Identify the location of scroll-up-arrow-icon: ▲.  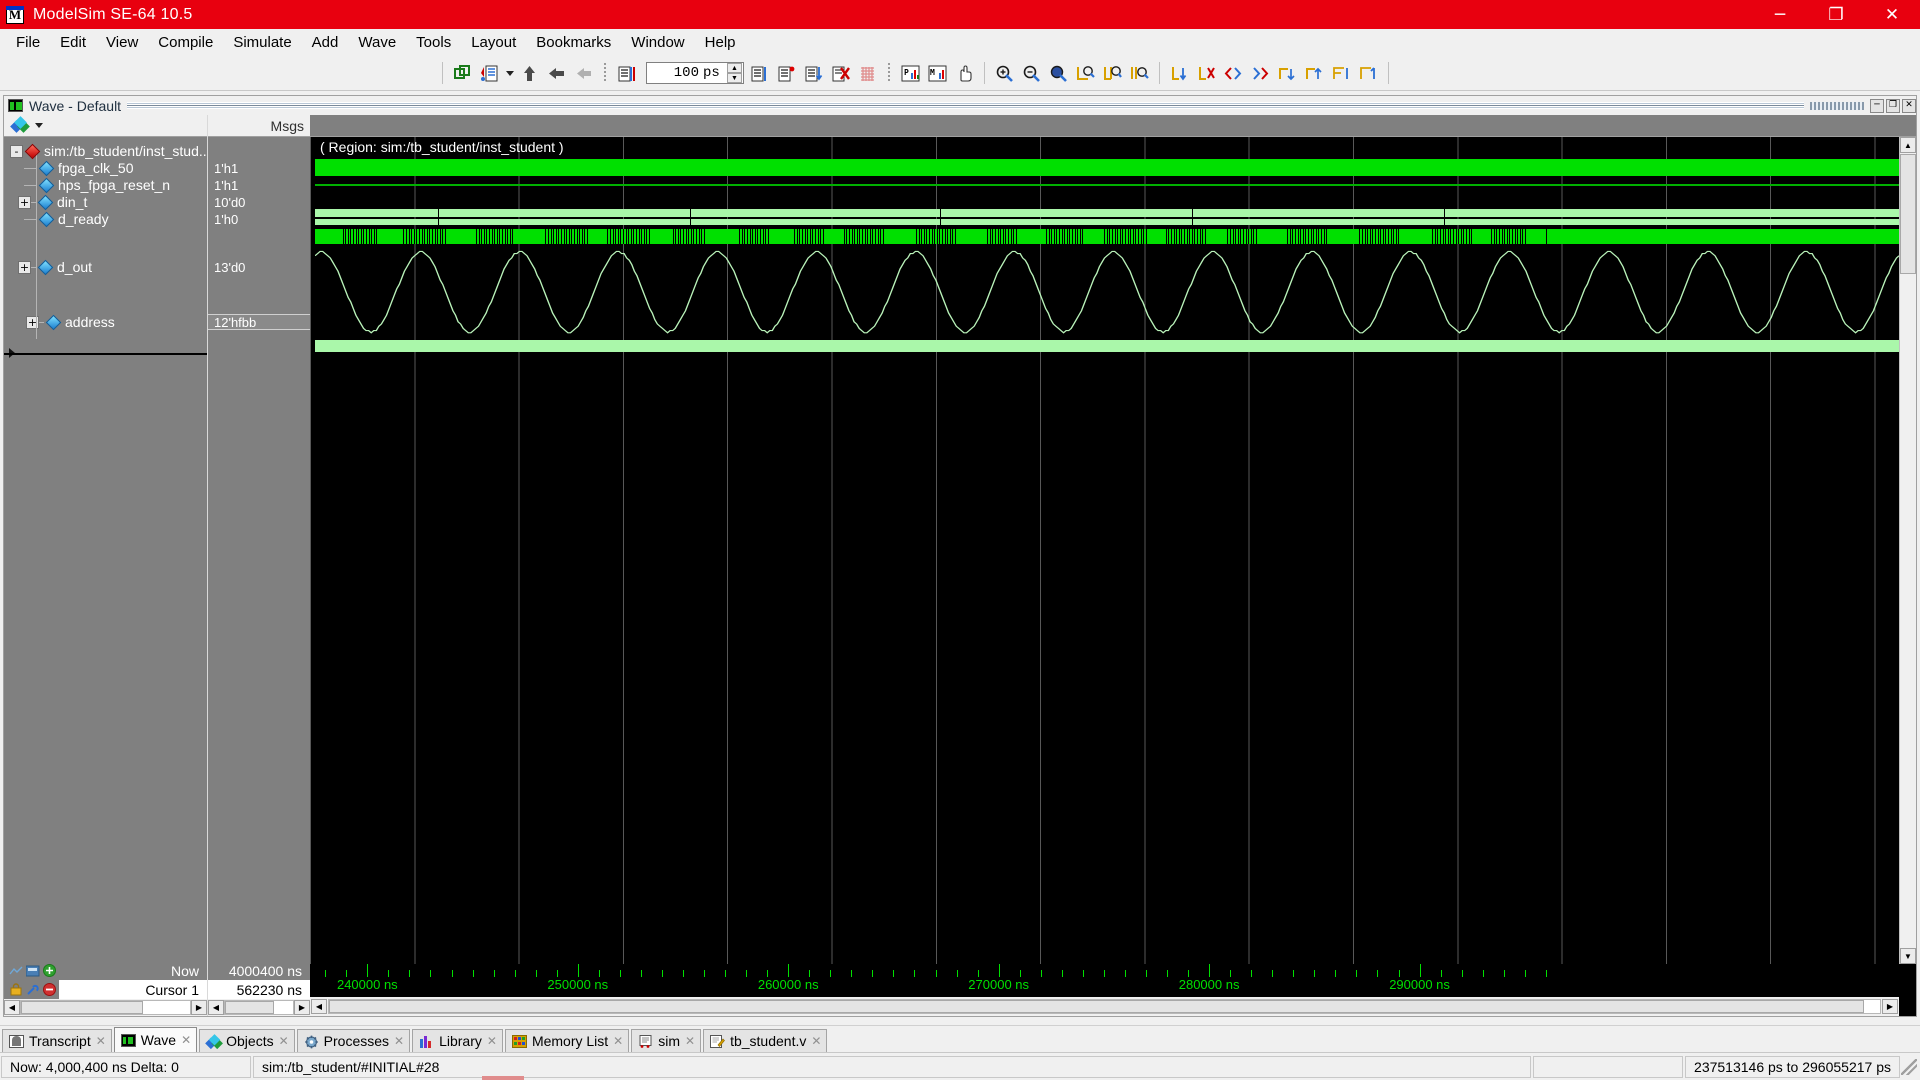
(1908, 145).